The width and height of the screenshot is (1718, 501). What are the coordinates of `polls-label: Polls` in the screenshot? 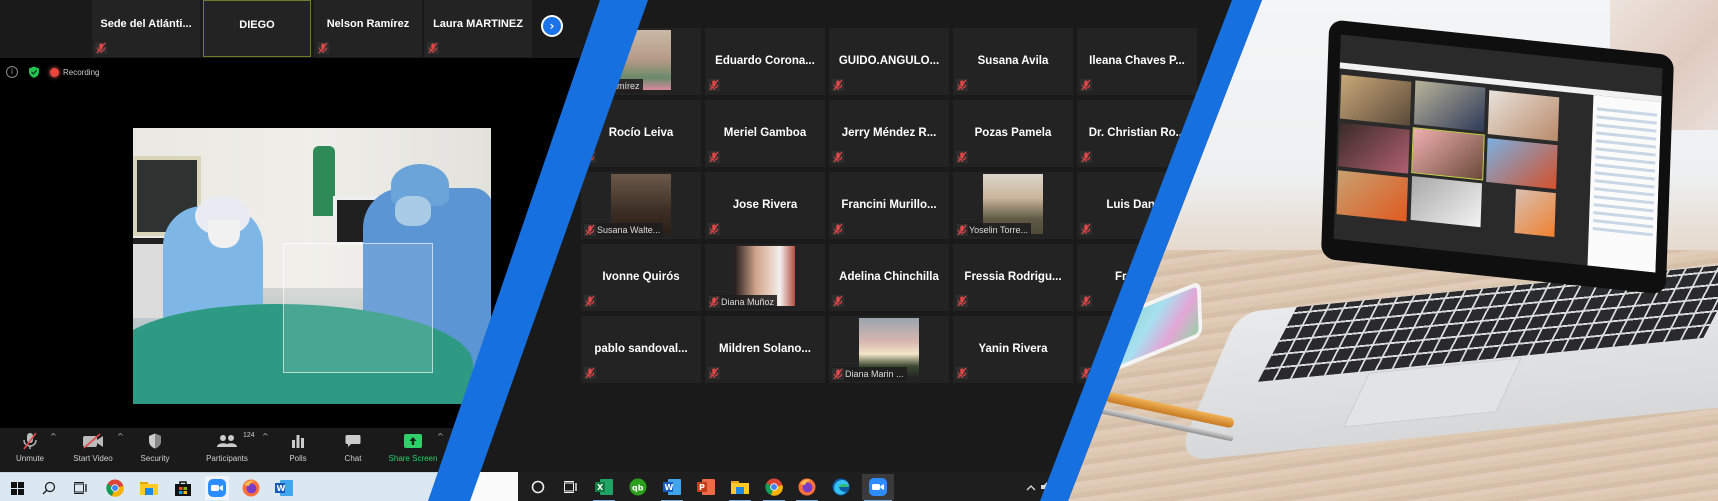 It's located at (298, 458).